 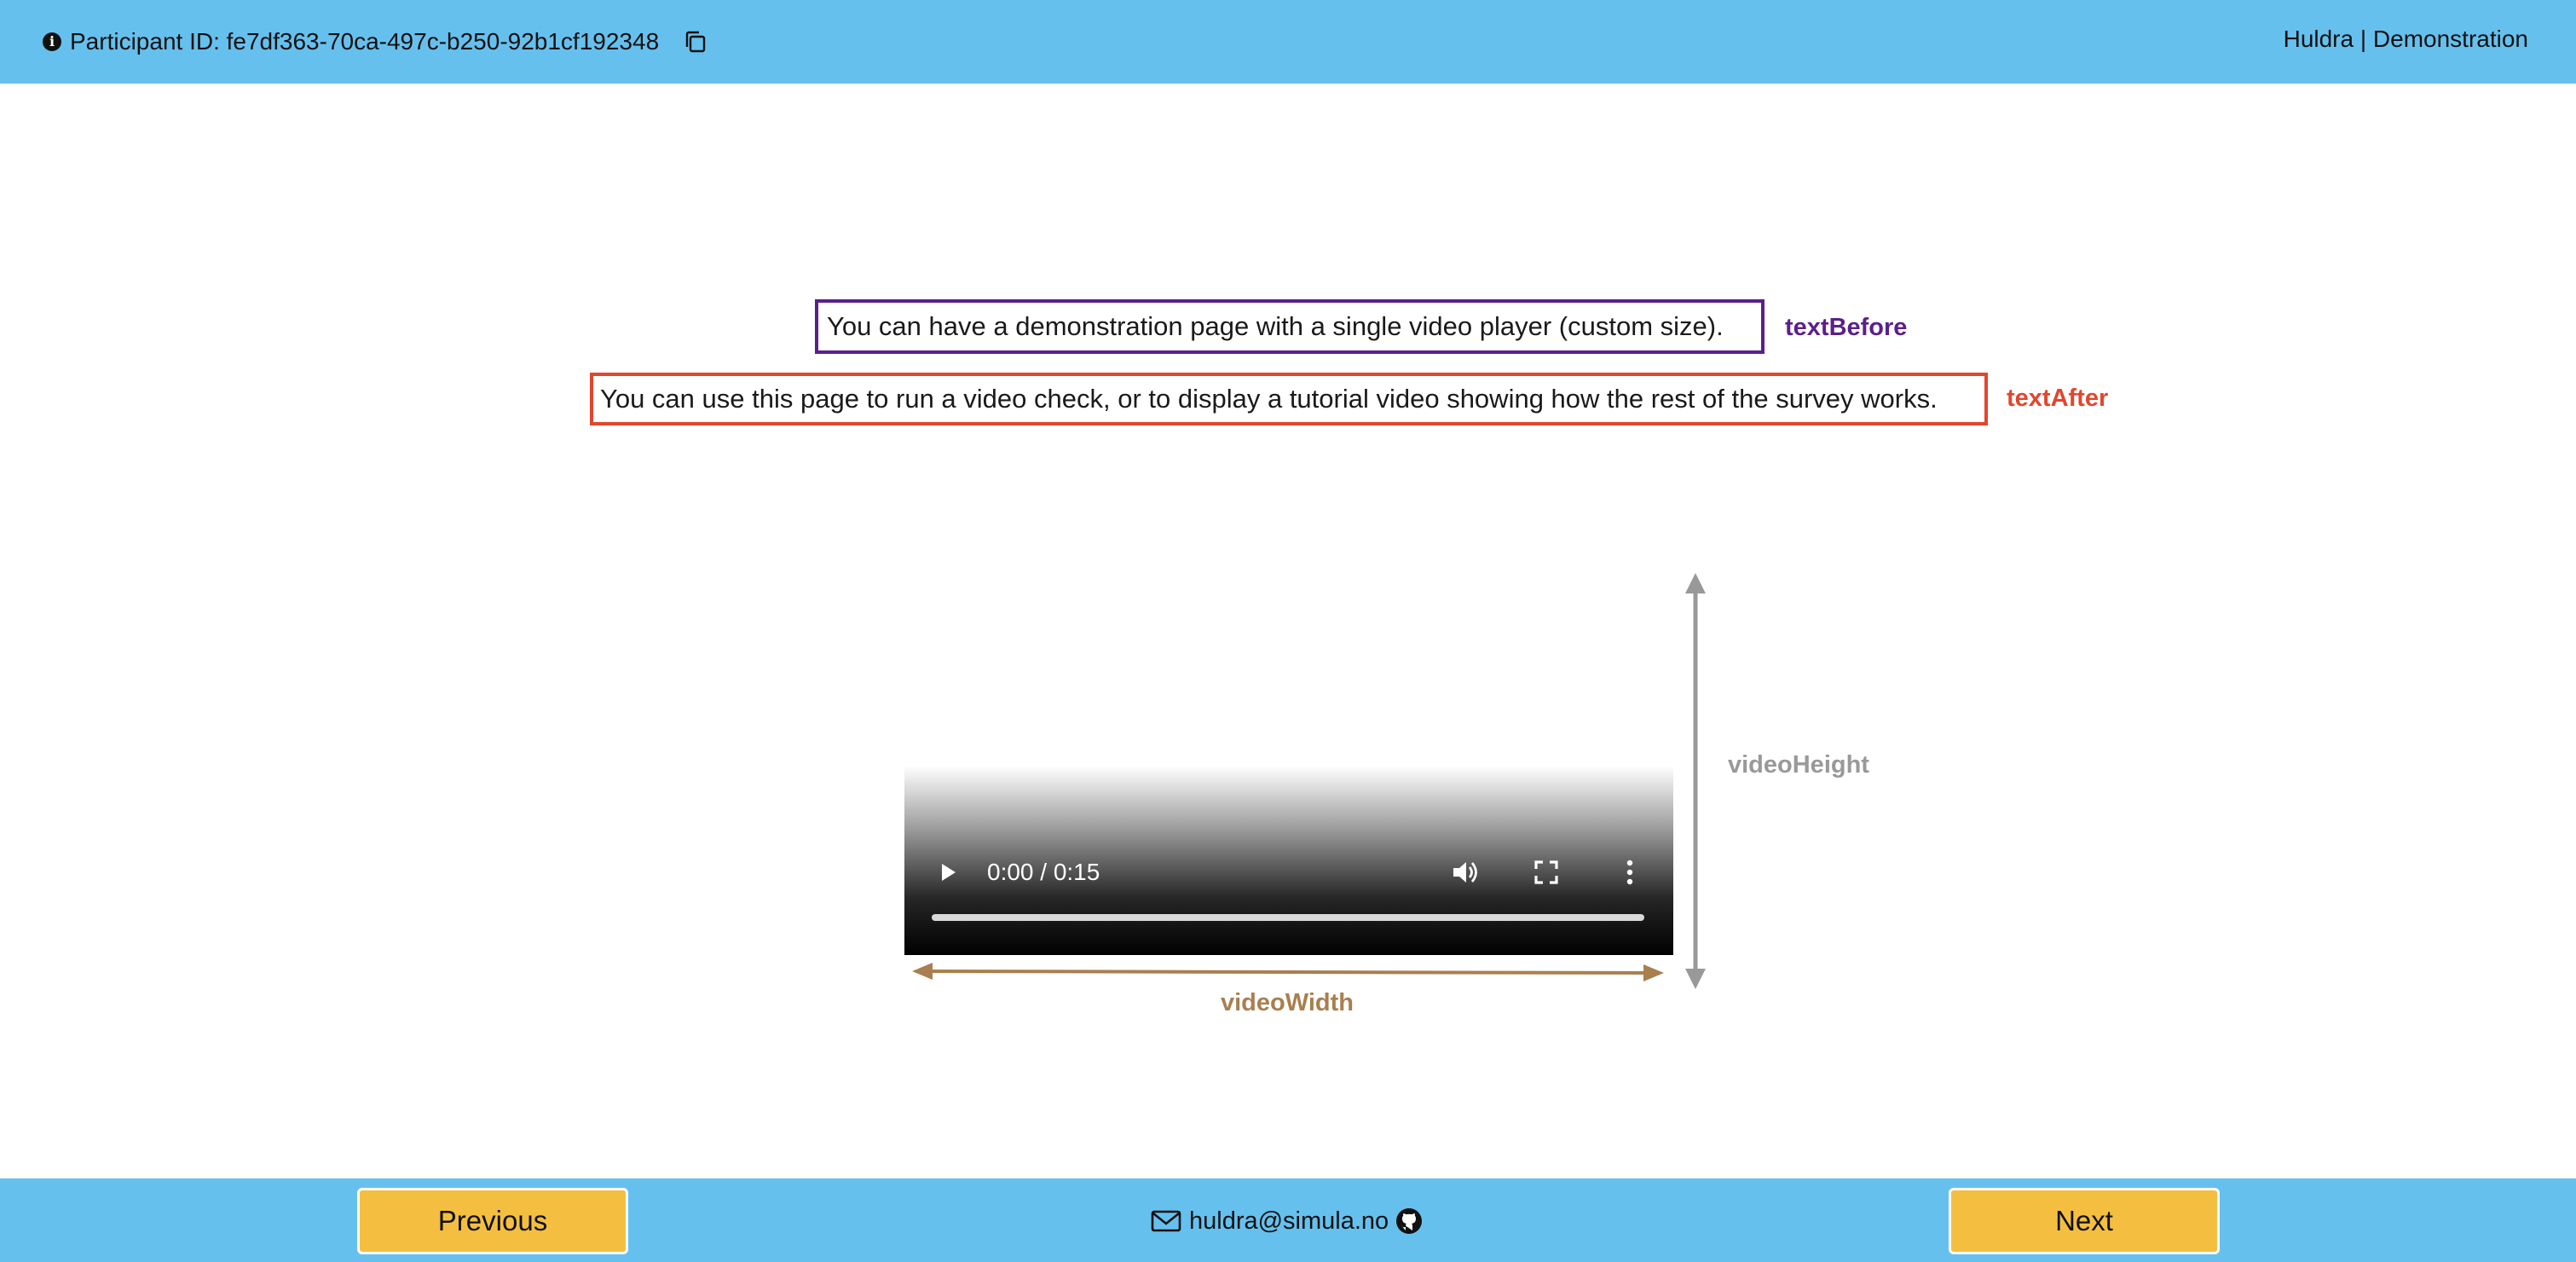 I want to click on github-icon, so click(x=1409, y=1221).